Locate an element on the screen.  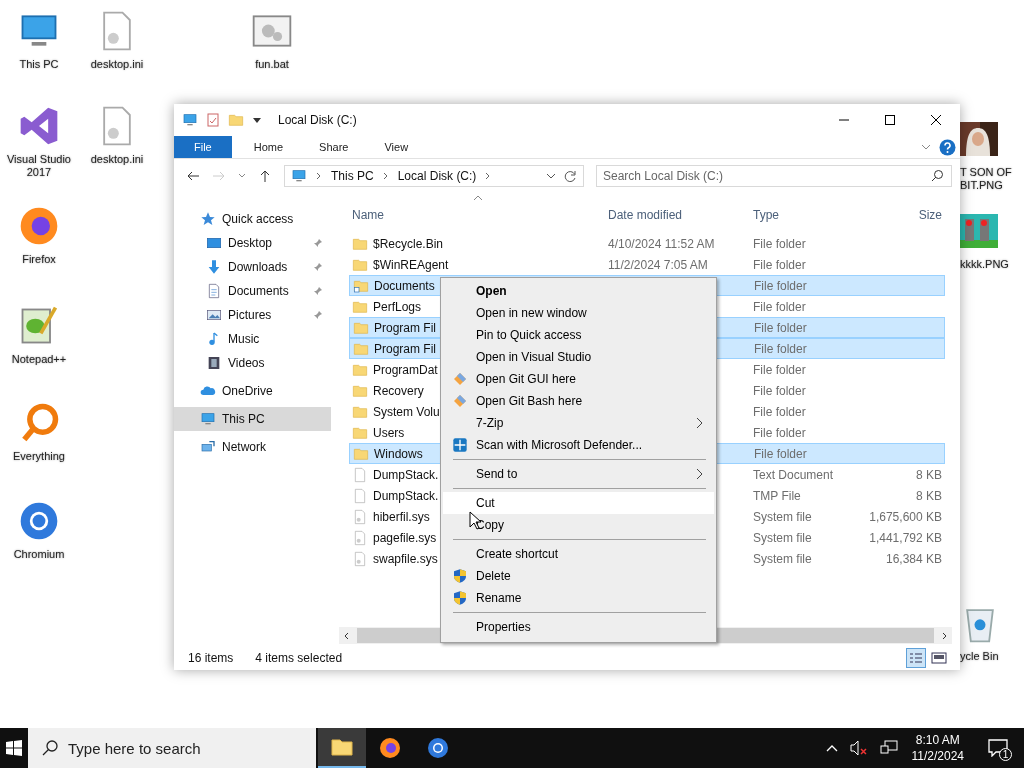
file-name: PerfLogs is located at coordinates (397, 306).